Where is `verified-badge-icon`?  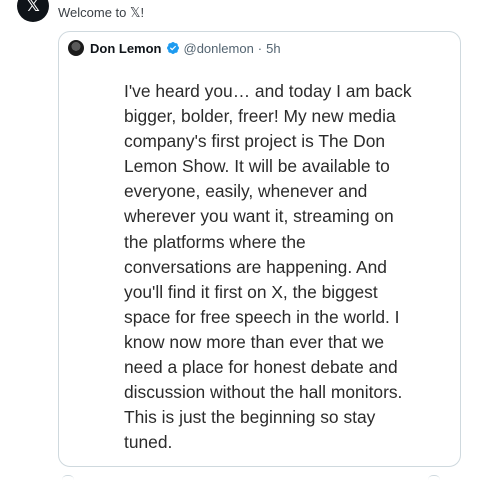 verified-badge-icon is located at coordinates (172, 48).